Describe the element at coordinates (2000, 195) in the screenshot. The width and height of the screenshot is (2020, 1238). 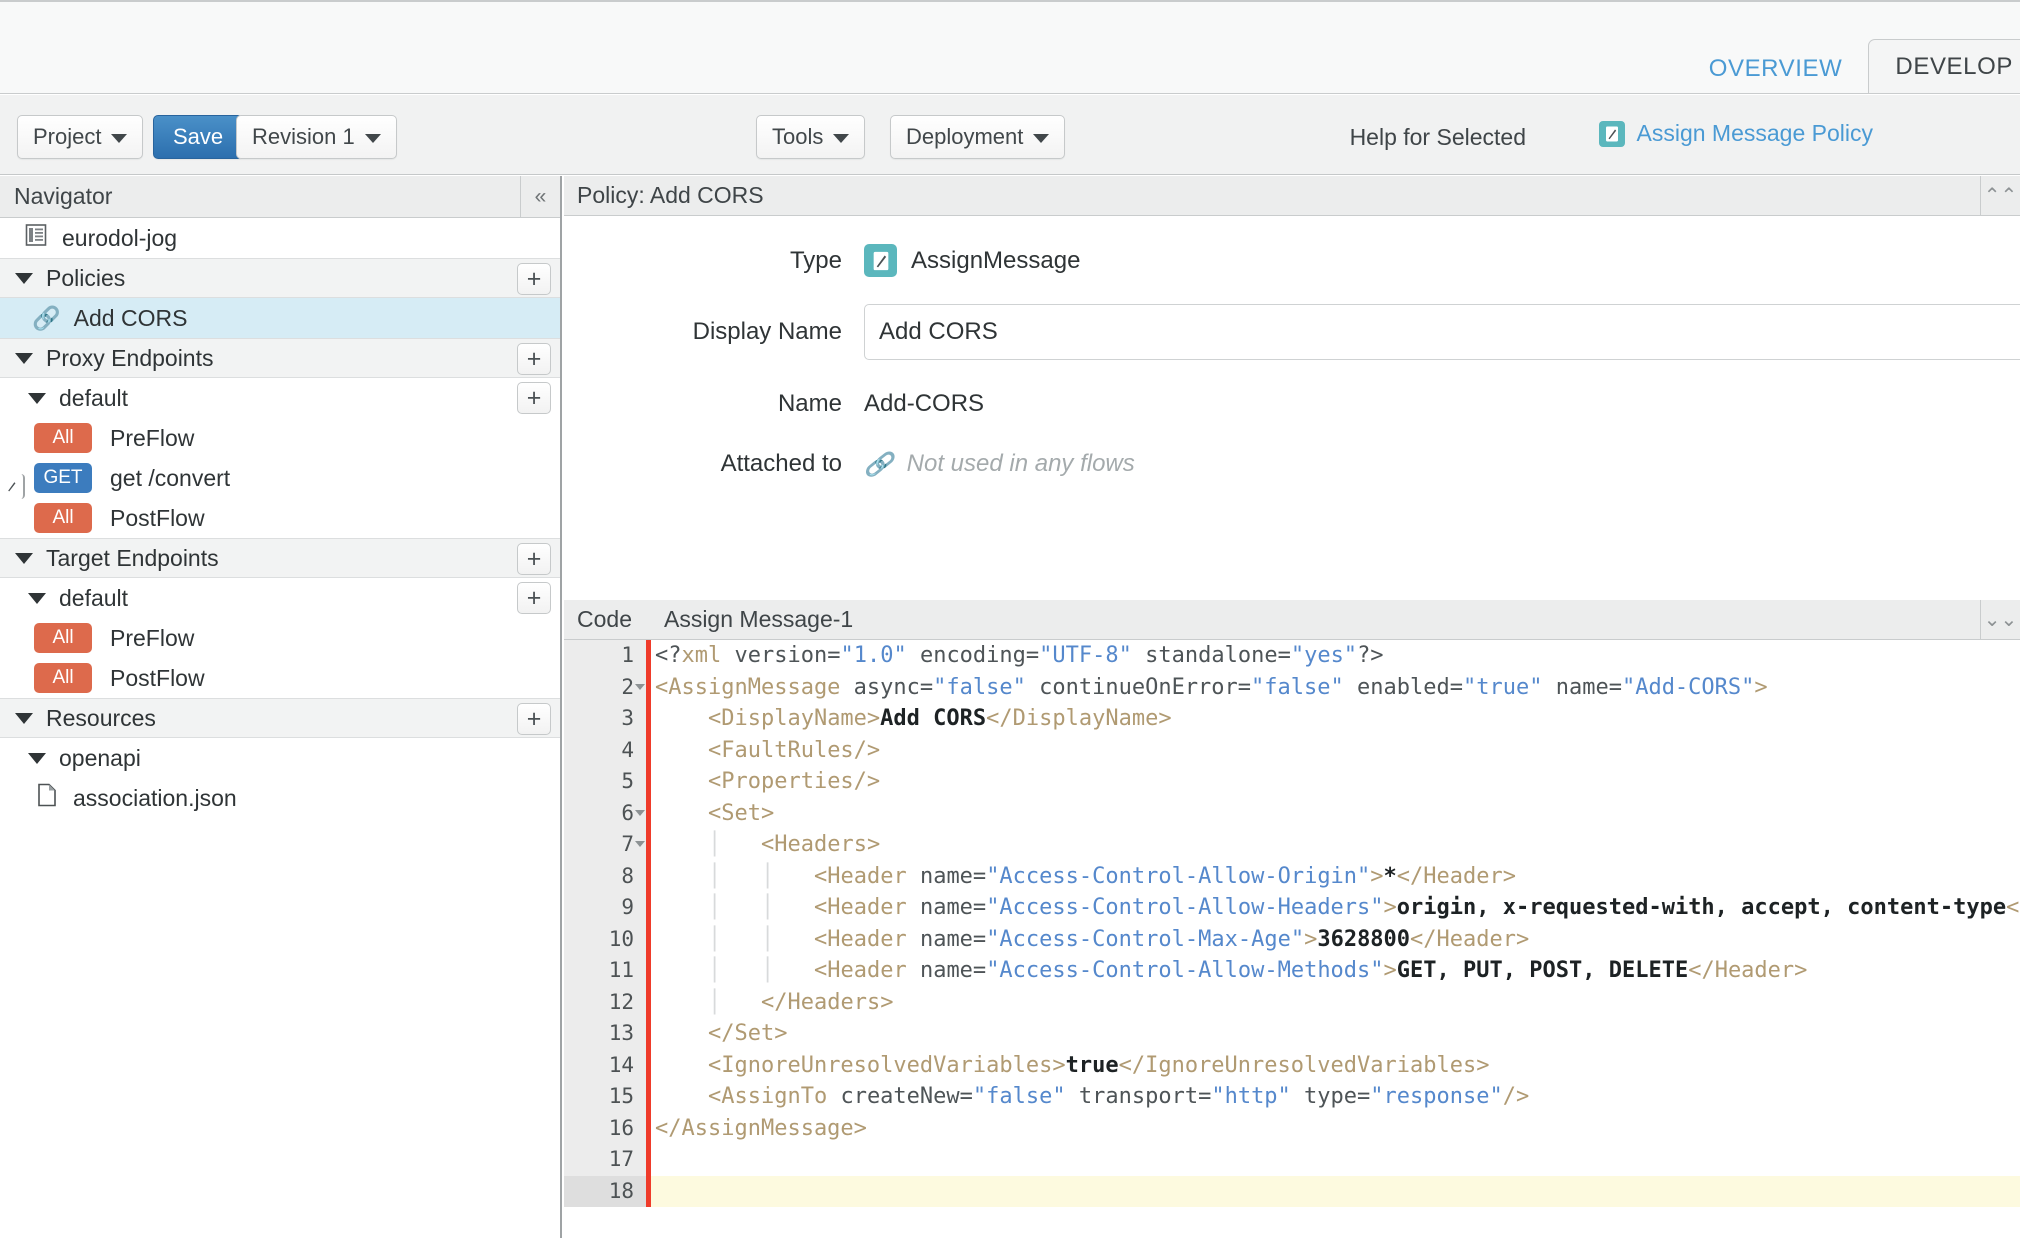
I see `collapse-detail-panel-button: ⌃⌃` at that location.